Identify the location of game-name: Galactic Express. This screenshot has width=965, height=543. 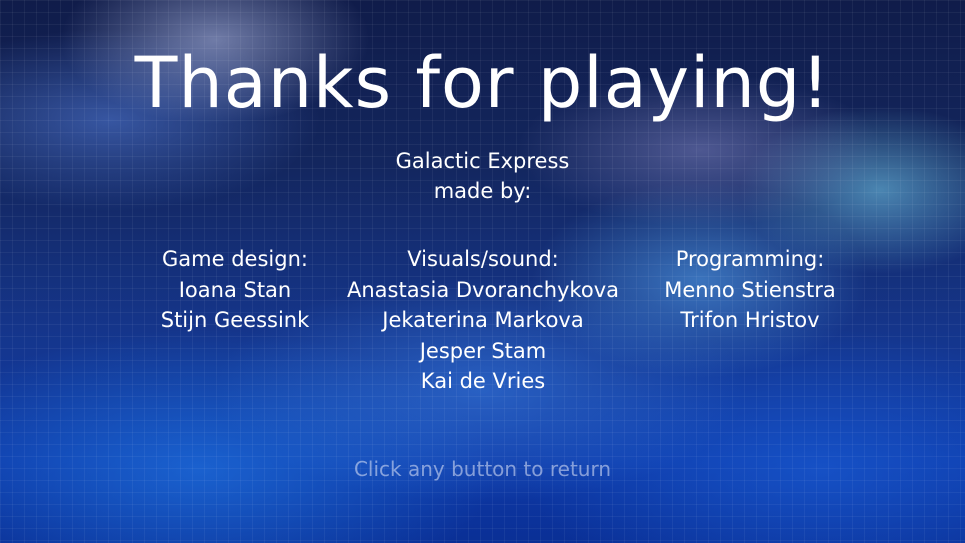
(482, 161).